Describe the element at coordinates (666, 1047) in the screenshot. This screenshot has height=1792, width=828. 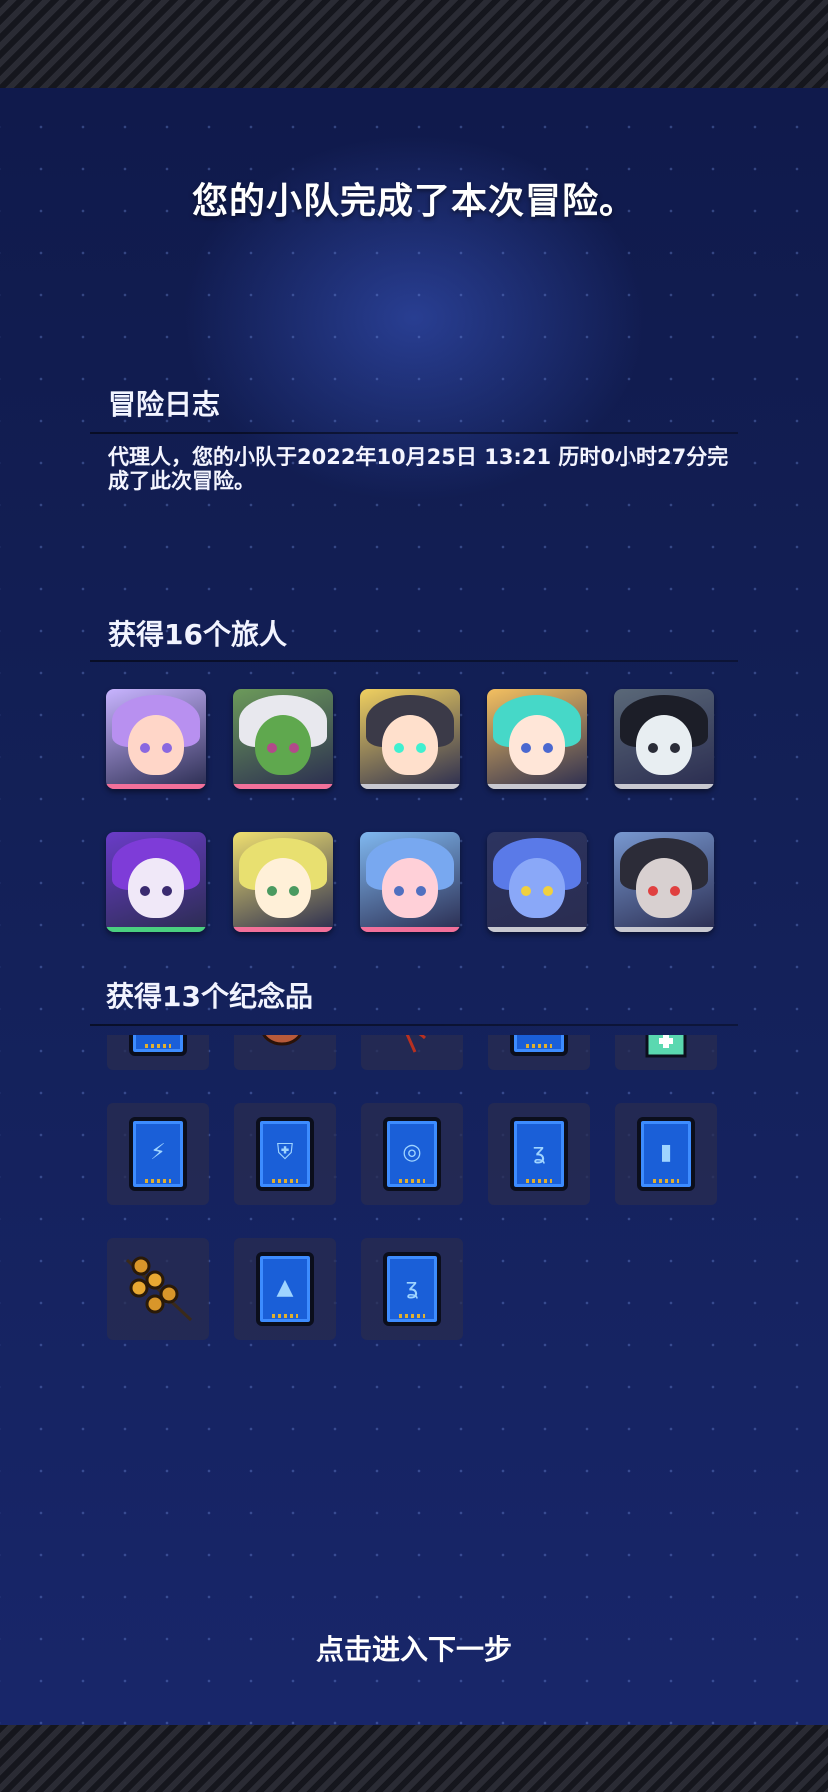
I see `medkit-souvenir-icon` at that location.